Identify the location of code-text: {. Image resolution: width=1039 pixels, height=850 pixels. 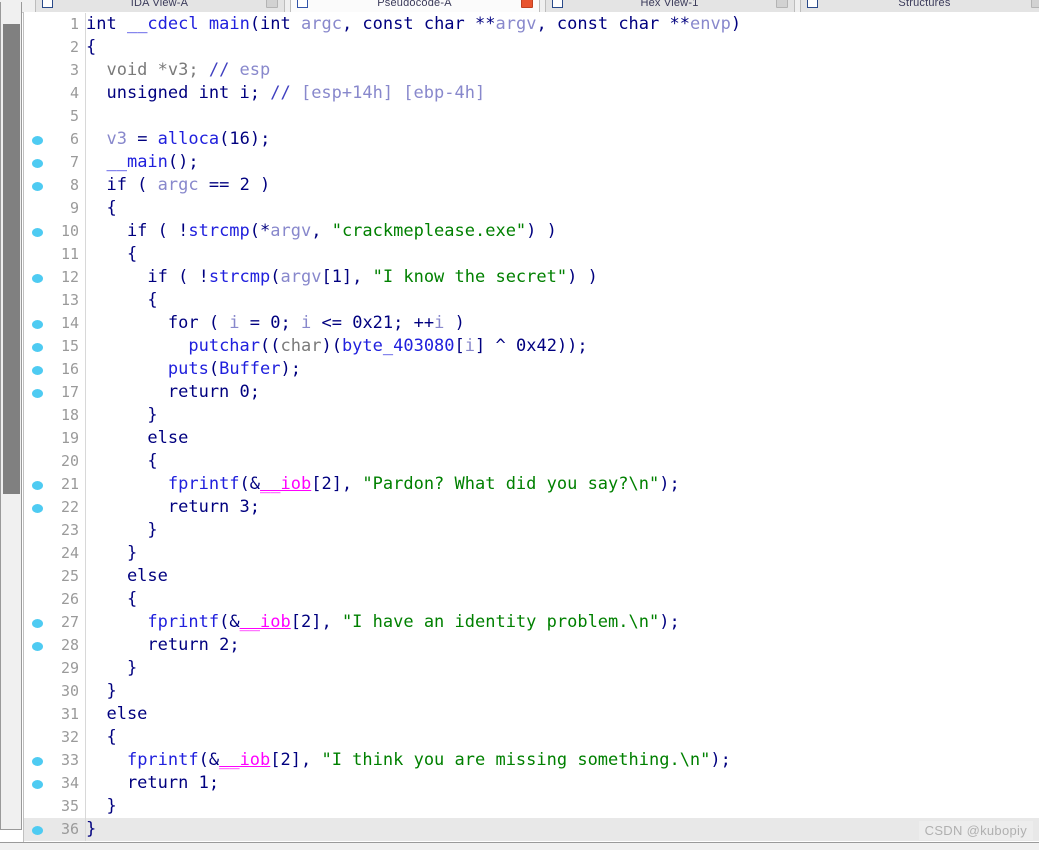
(122, 300).